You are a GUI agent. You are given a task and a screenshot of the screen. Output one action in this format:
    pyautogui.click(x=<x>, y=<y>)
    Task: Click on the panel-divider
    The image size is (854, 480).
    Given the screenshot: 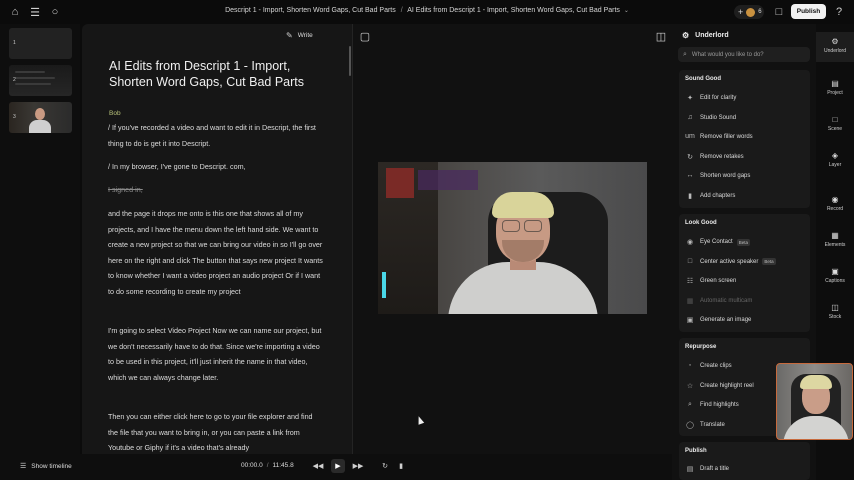 What is the action you would take?
    pyautogui.click(x=352, y=239)
    